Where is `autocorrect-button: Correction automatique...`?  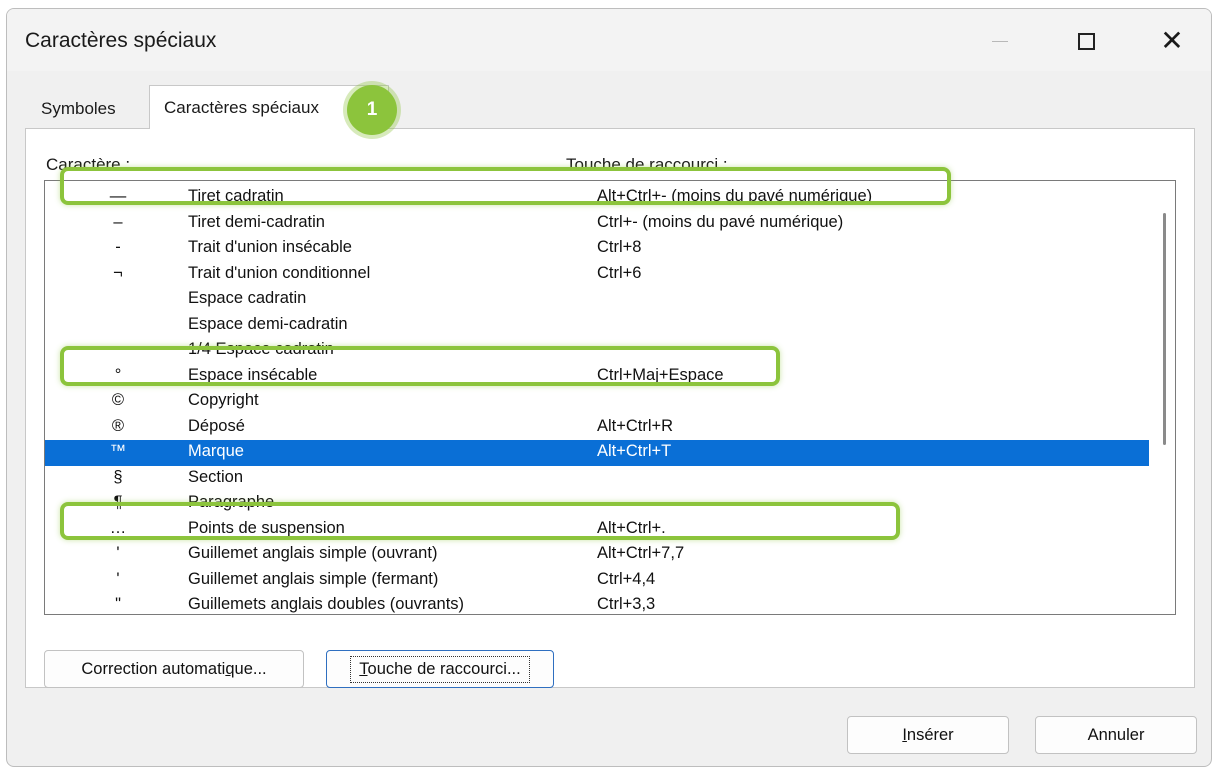
autocorrect-button: Correction automatique... is located at coordinates (174, 669).